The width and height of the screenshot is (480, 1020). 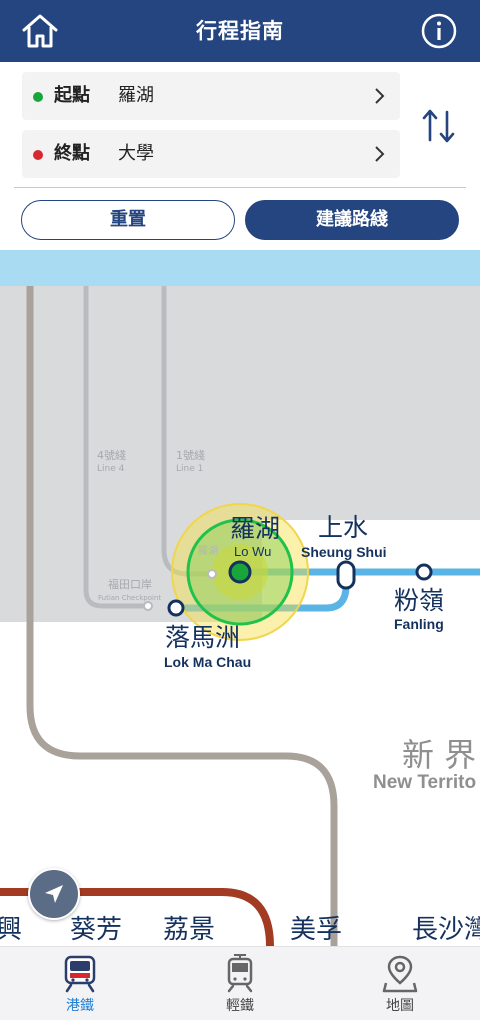 I want to click on destination-selector: 終點 大學, so click(x=211, y=154).